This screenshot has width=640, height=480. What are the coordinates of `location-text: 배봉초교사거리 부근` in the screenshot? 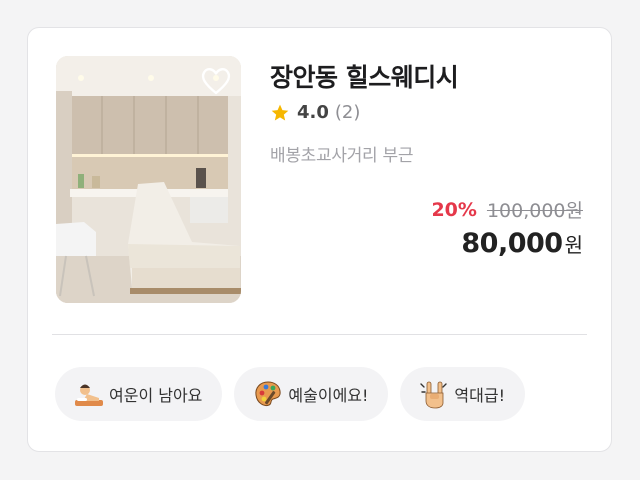 It's located at (342, 156).